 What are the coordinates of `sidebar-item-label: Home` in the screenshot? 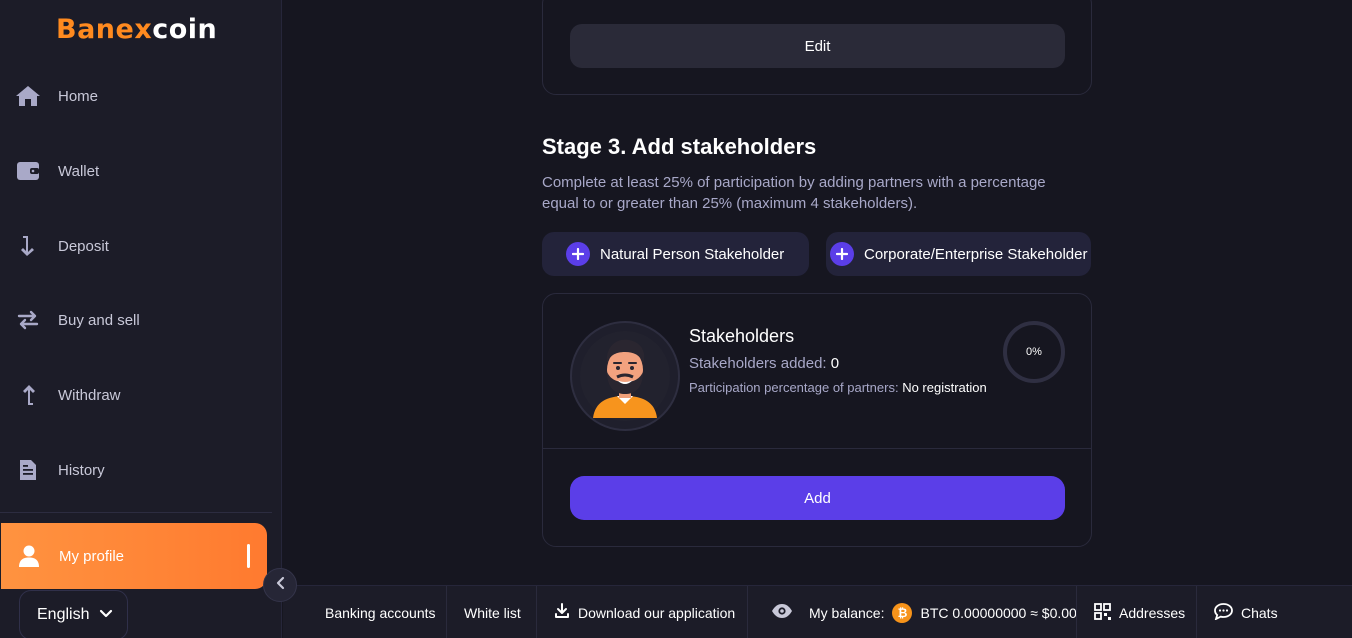 It's located at (78, 96).